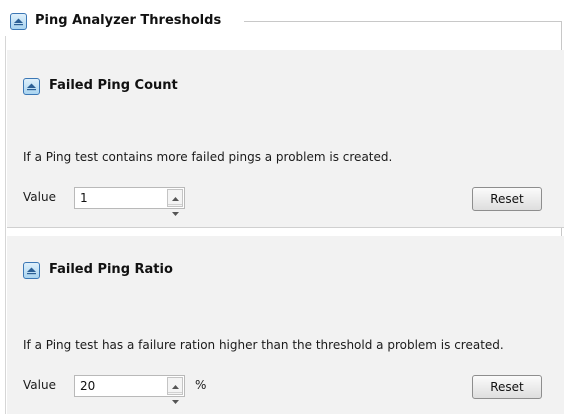  Describe the element at coordinates (403, 21) in the screenshot. I see `section-divider` at that location.